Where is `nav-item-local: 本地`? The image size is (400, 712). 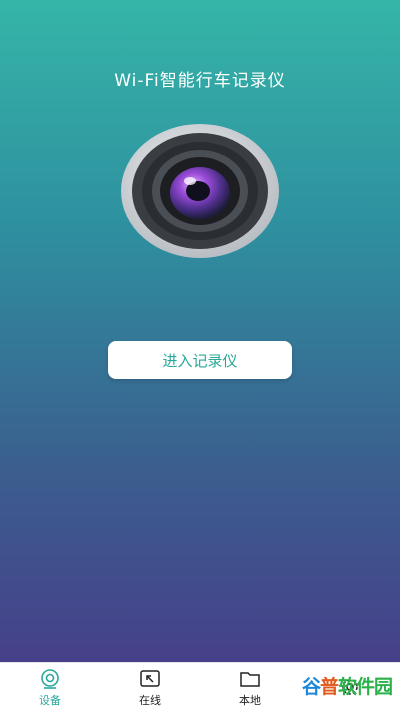 nav-item-local: 本地 is located at coordinates (250, 687).